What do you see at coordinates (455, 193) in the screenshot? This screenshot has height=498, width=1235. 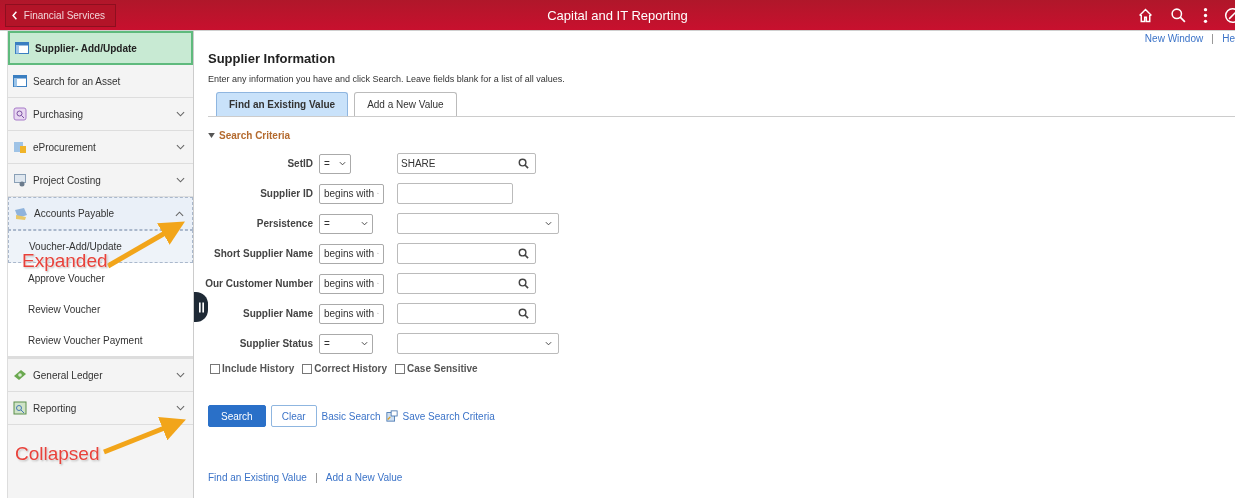 I see `input-field` at bounding box center [455, 193].